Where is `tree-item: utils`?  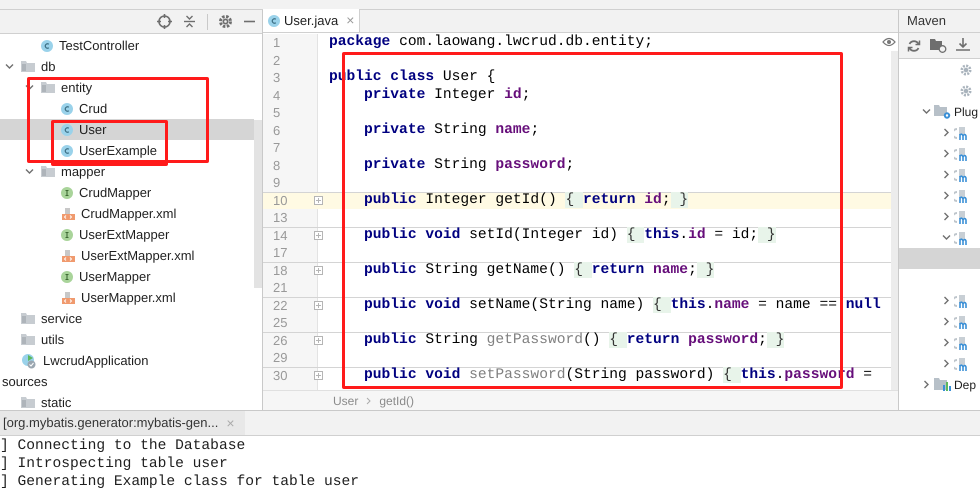 tree-item: utils is located at coordinates (127, 339).